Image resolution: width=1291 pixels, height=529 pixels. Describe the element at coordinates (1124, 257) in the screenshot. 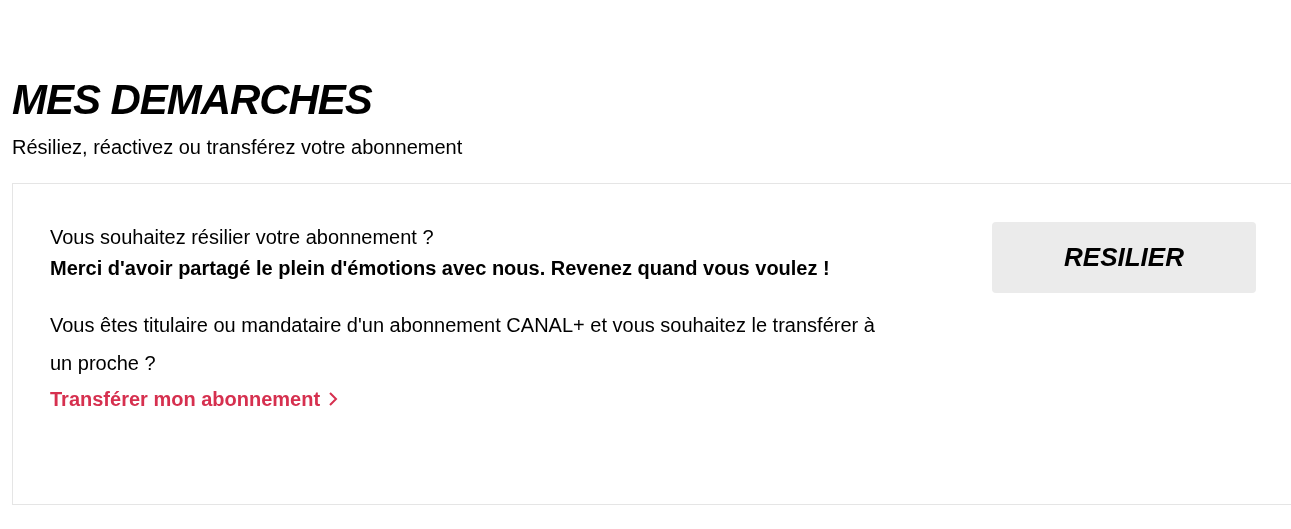

I see `resilier-button: RESILIER` at that location.